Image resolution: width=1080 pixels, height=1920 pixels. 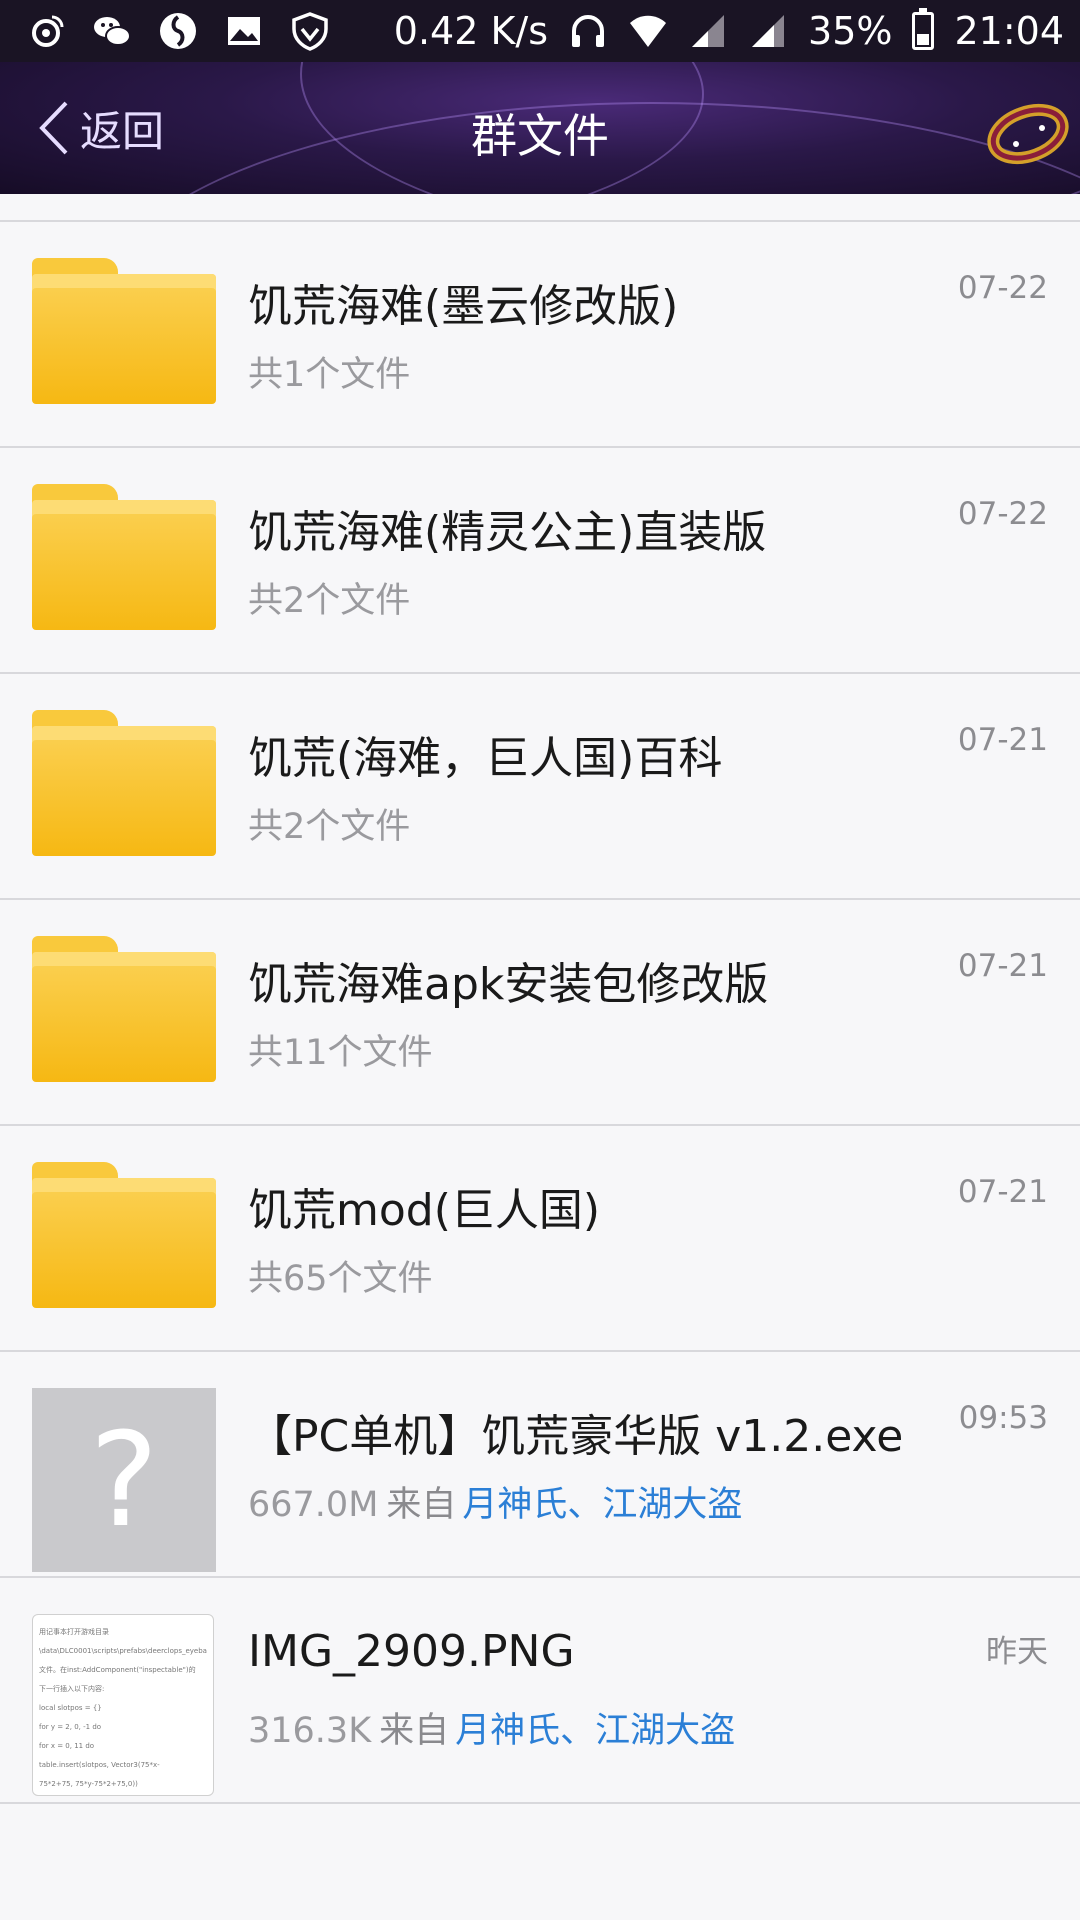 What do you see at coordinates (540, 136) in the screenshot?
I see `page-title: 群文件` at bounding box center [540, 136].